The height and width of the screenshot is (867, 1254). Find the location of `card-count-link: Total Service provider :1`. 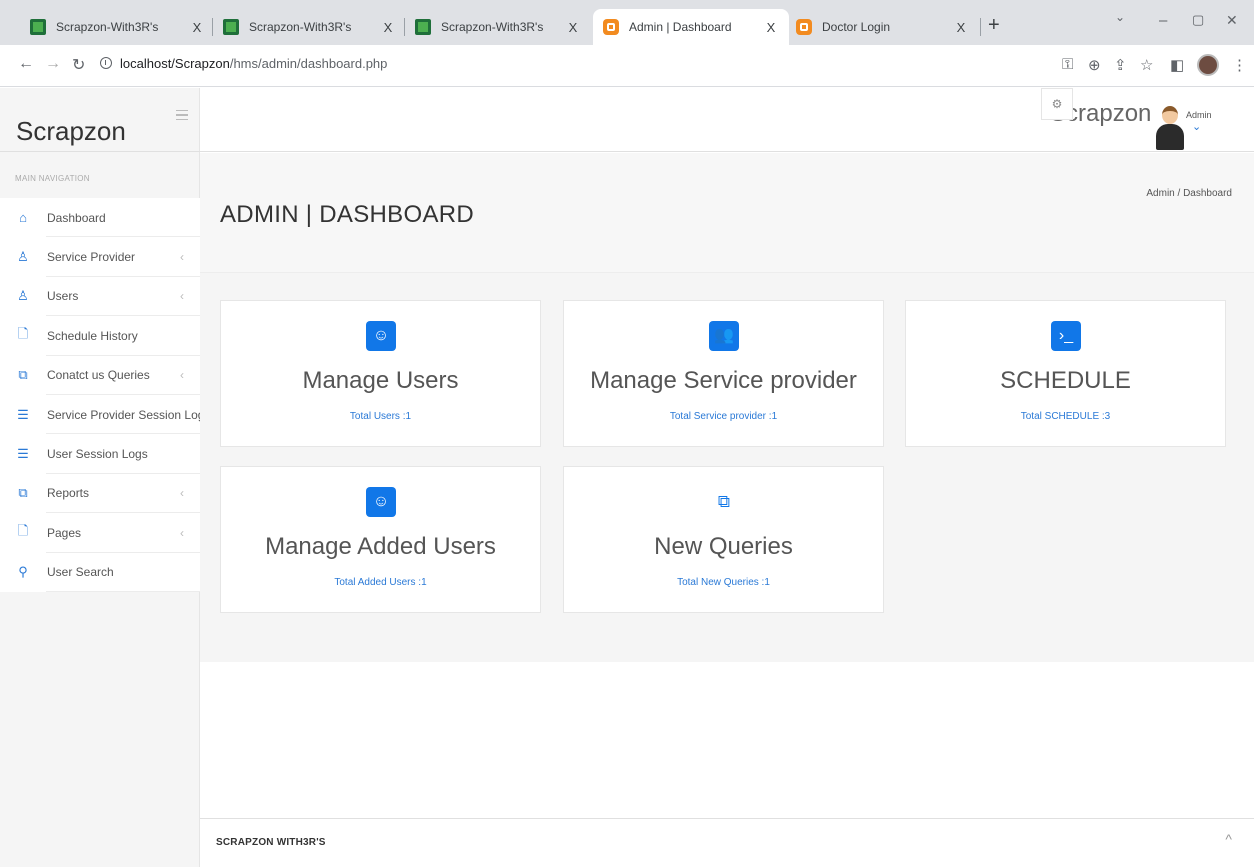

card-count-link: Total Service provider :1 is located at coordinates (723, 416).